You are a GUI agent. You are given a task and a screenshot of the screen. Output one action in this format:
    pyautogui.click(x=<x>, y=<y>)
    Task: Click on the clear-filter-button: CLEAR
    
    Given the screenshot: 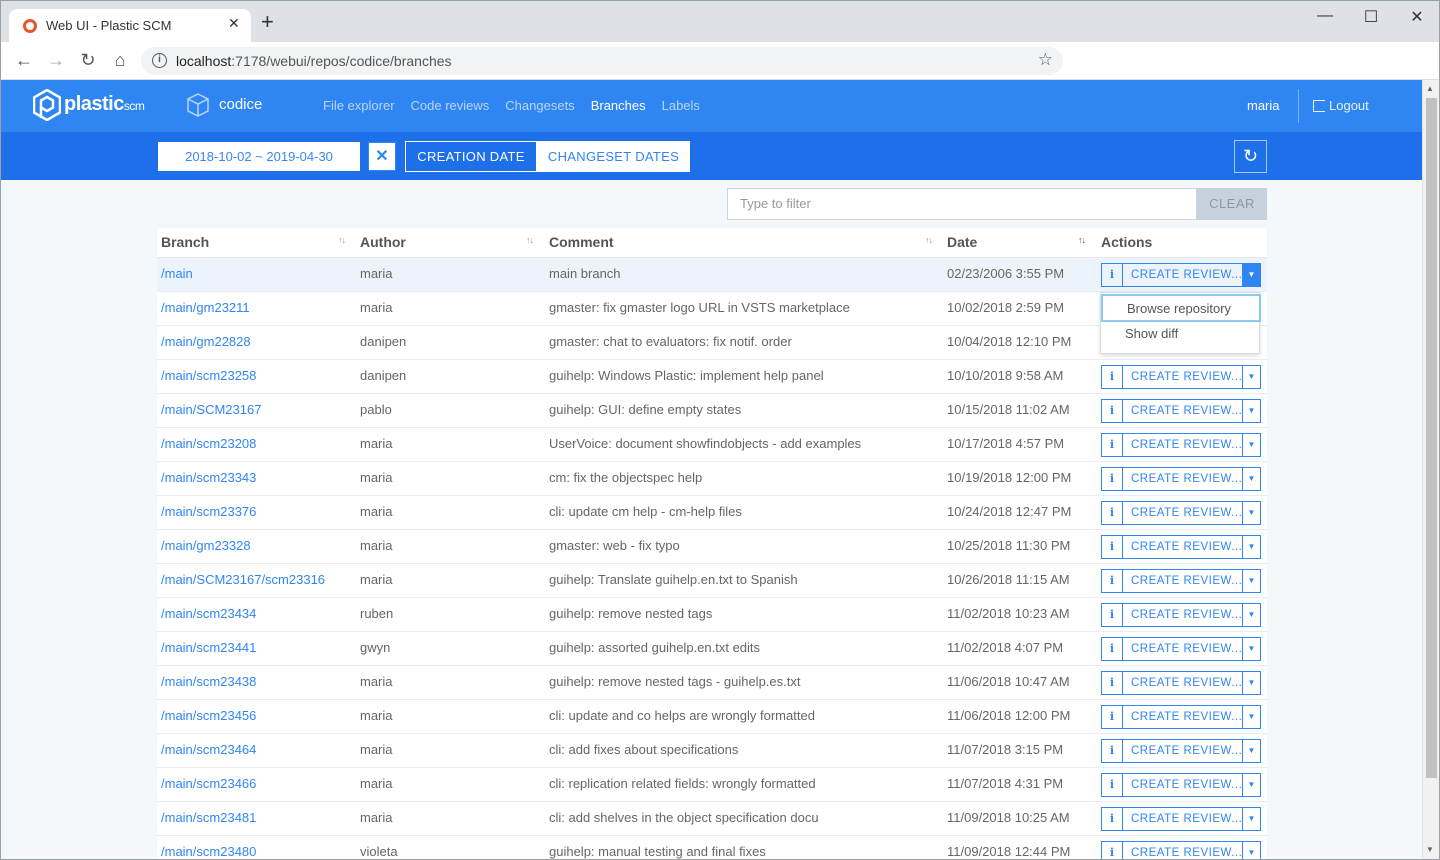 What is the action you would take?
    pyautogui.click(x=1232, y=204)
    